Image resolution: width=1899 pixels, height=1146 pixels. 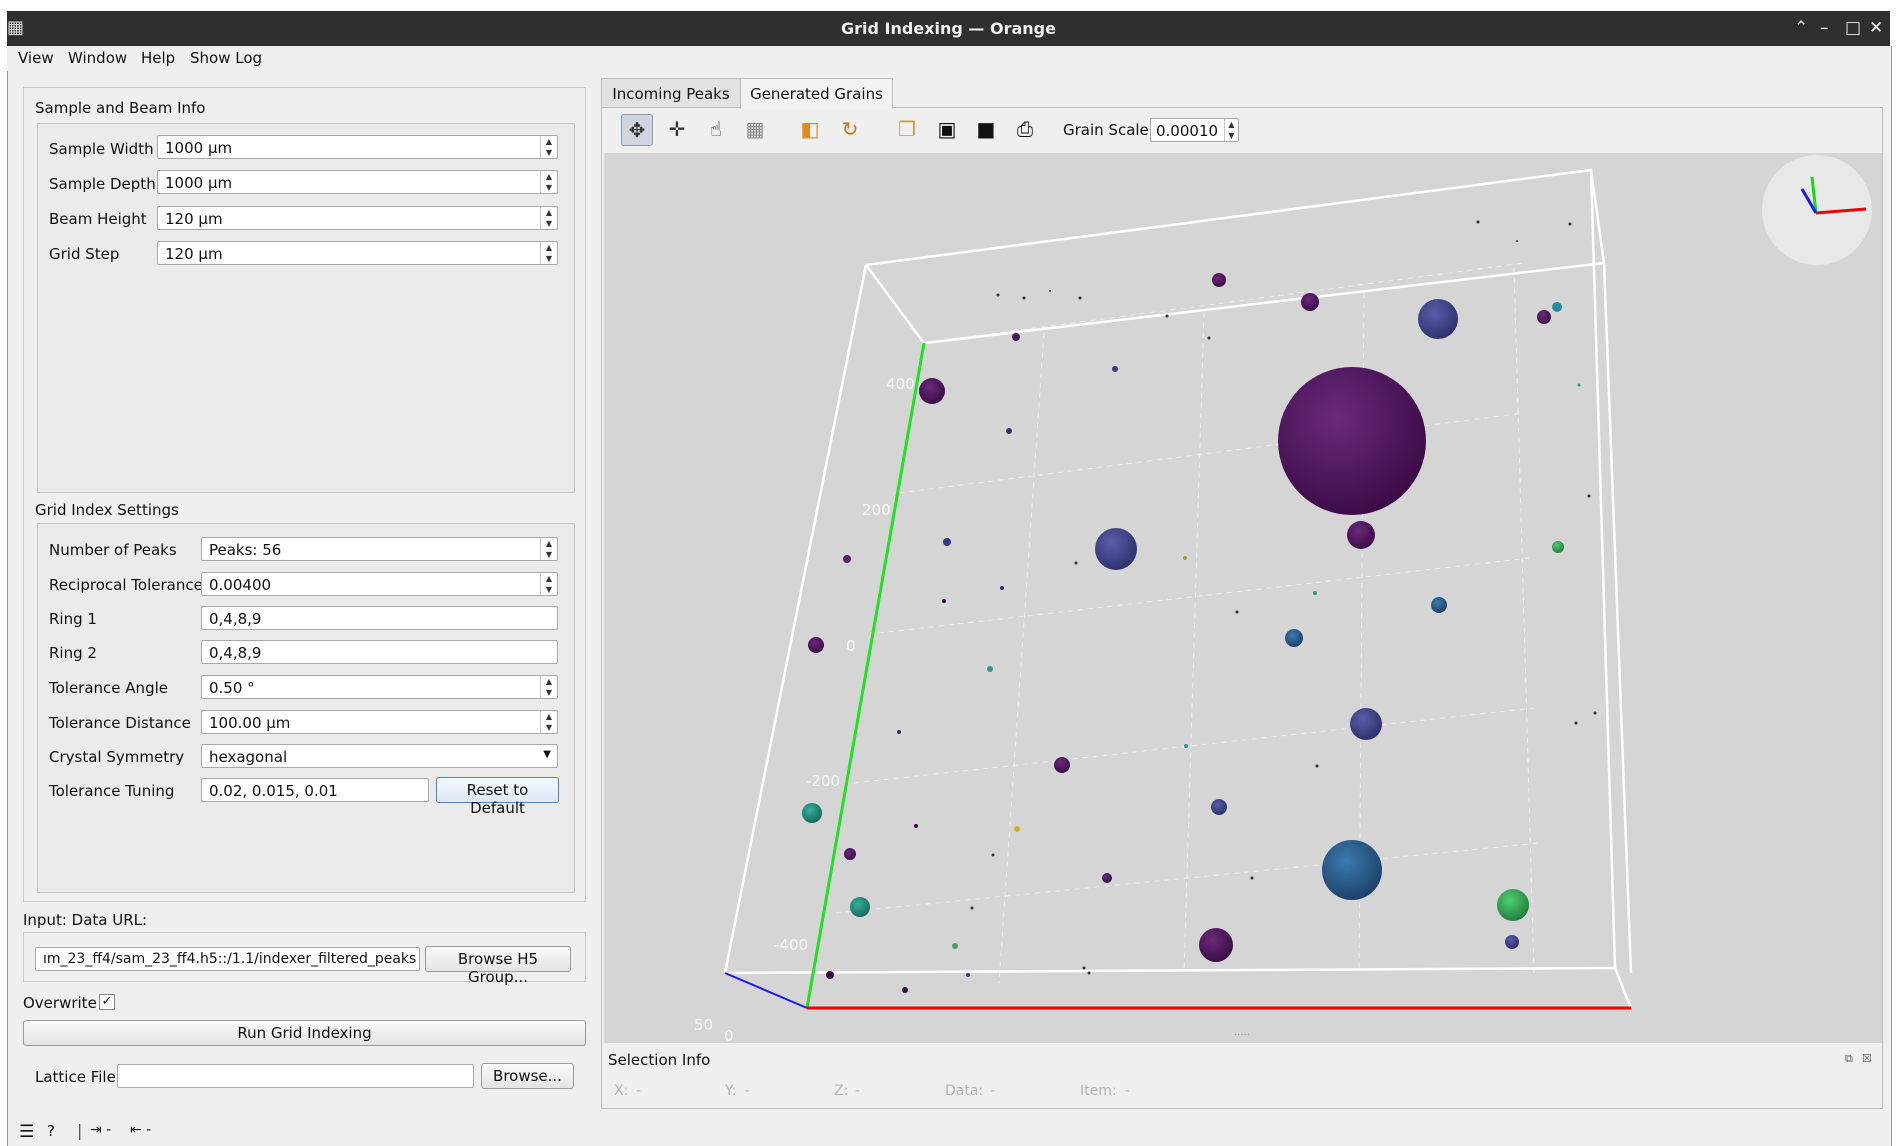 I want to click on tab-incoming-peaks: Incoming Peaks, so click(x=671, y=93).